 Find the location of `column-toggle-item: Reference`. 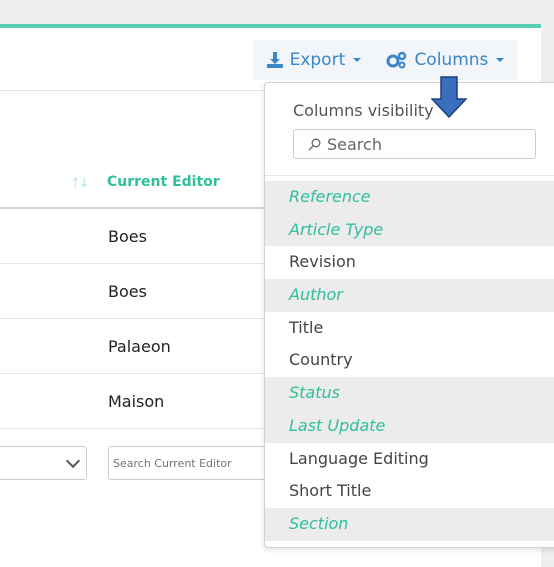

column-toggle-item: Reference is located at coordinates (409, 197).